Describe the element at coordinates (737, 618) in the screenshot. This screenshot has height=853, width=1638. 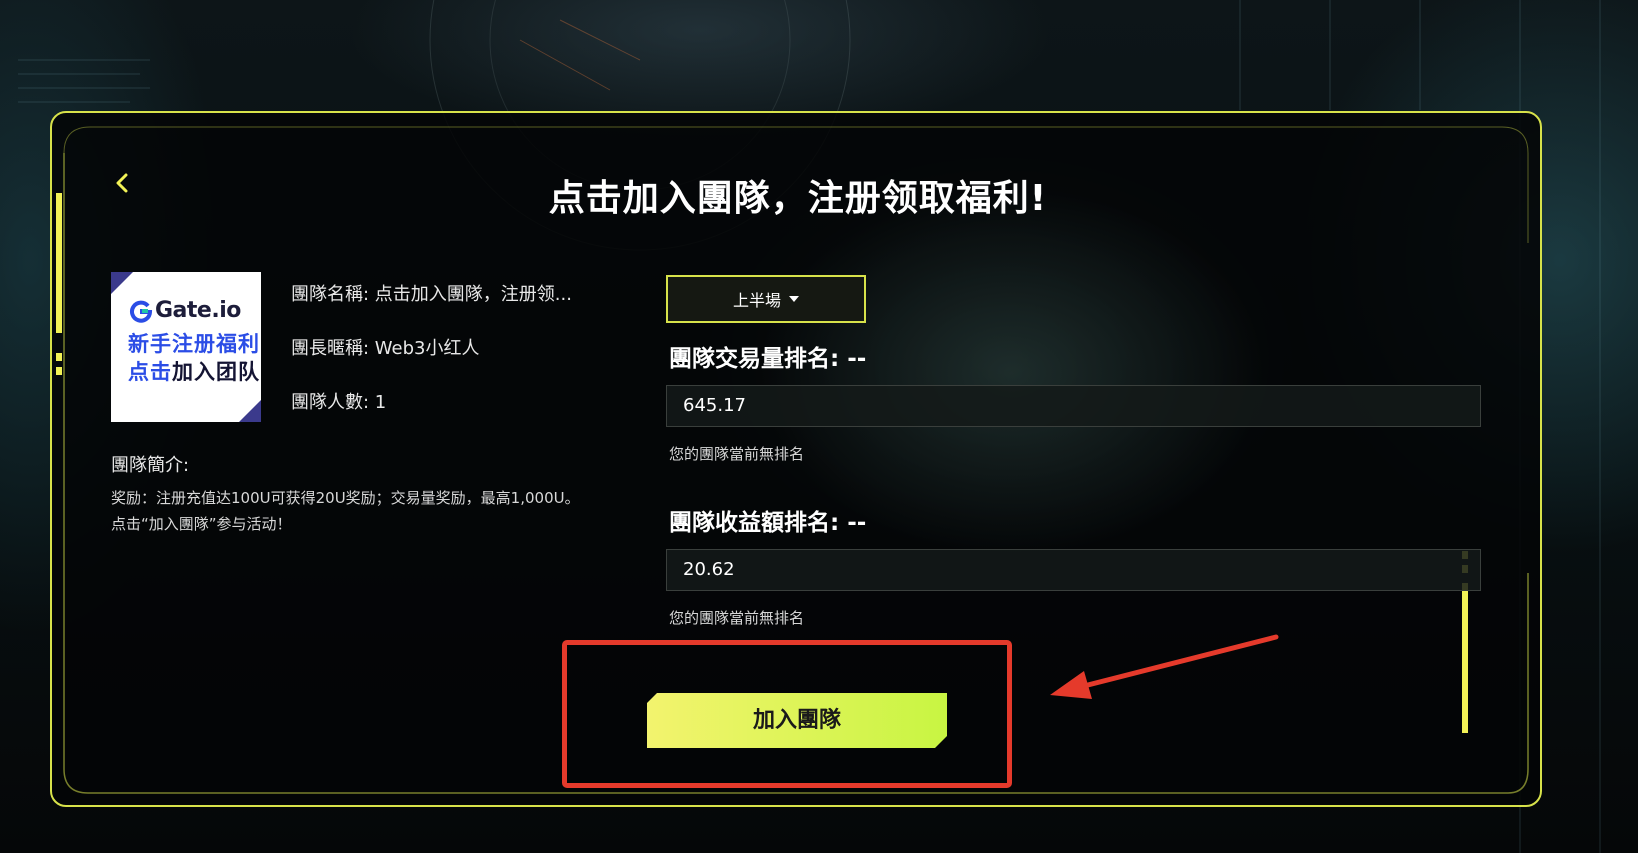
I see `profit-rank-note: 您的團隊當前無排名` at that location.